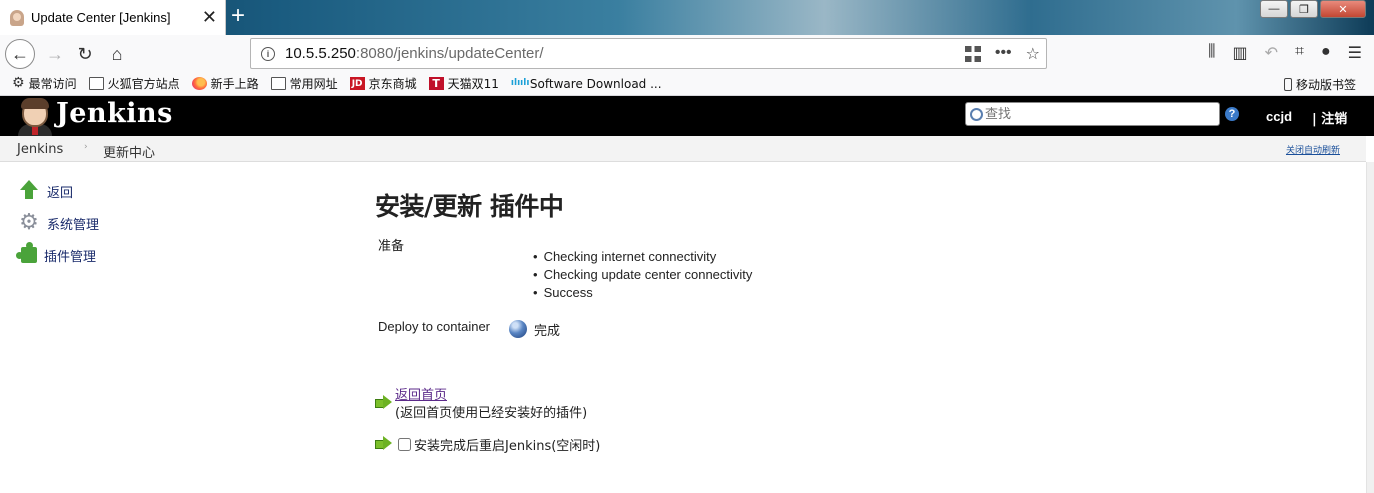  I want to click on jenkins-butler-icon, so click(35, 117).